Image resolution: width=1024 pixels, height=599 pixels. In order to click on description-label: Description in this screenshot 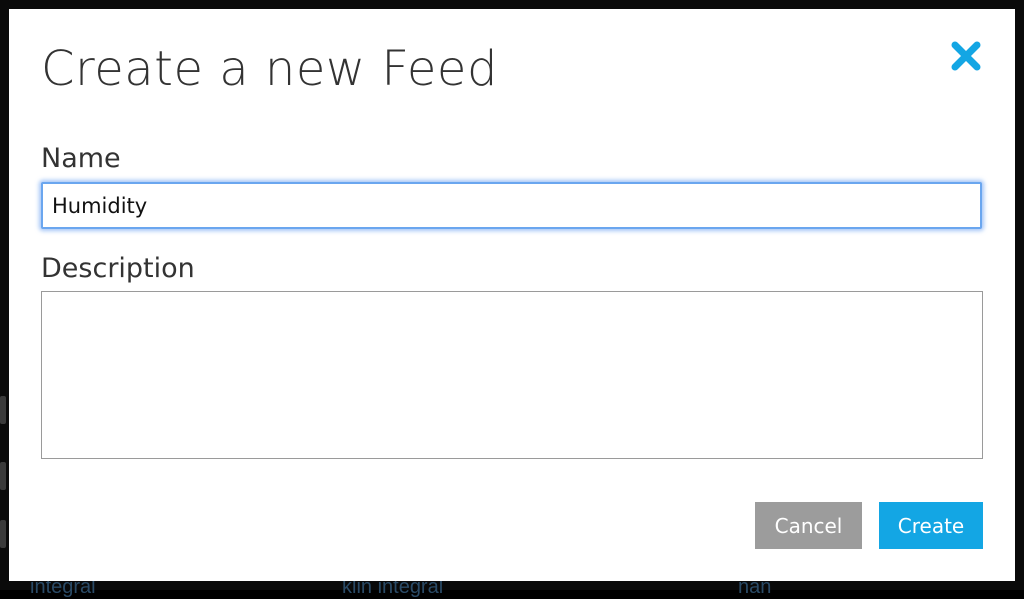, I will do `click(118, 268)`.